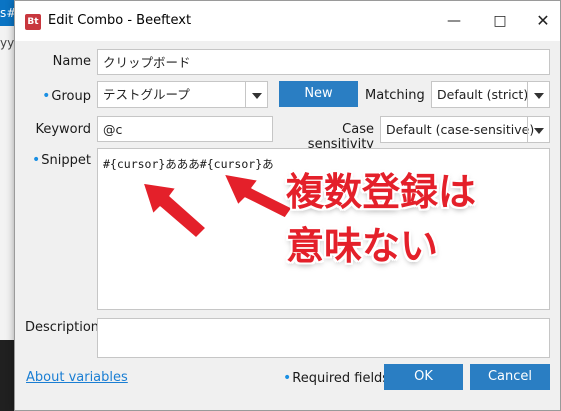 The height and width of the screenshot is (411, 561). I want to click on required-fields-note: •Required fields, so click(336, 378).